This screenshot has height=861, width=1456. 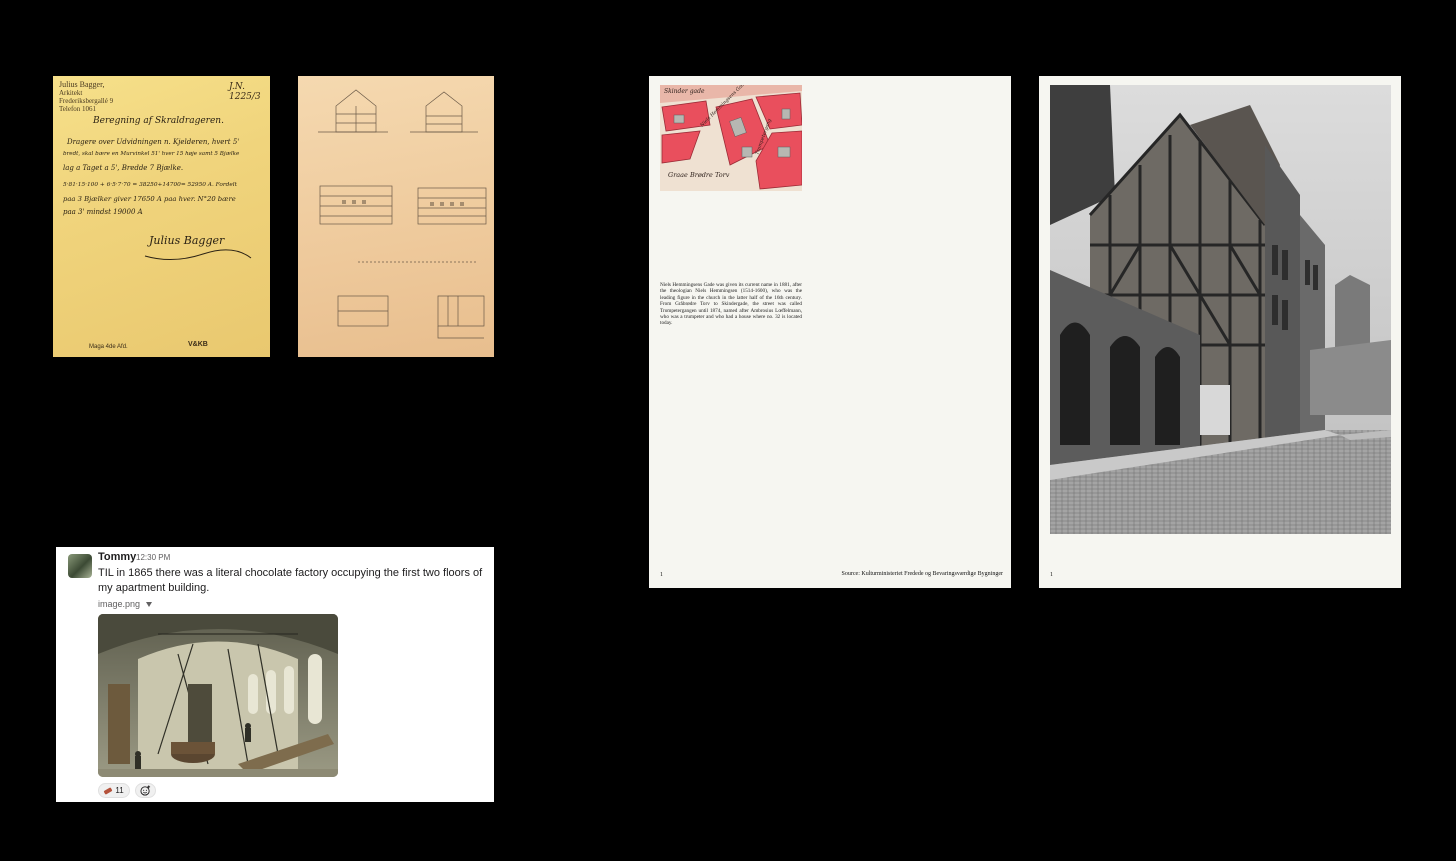 What do you see at coordinates (82, 84) in the screenshot?
I see `letter-header-name: Julius Bagger,` at bounding box center [82, 84].